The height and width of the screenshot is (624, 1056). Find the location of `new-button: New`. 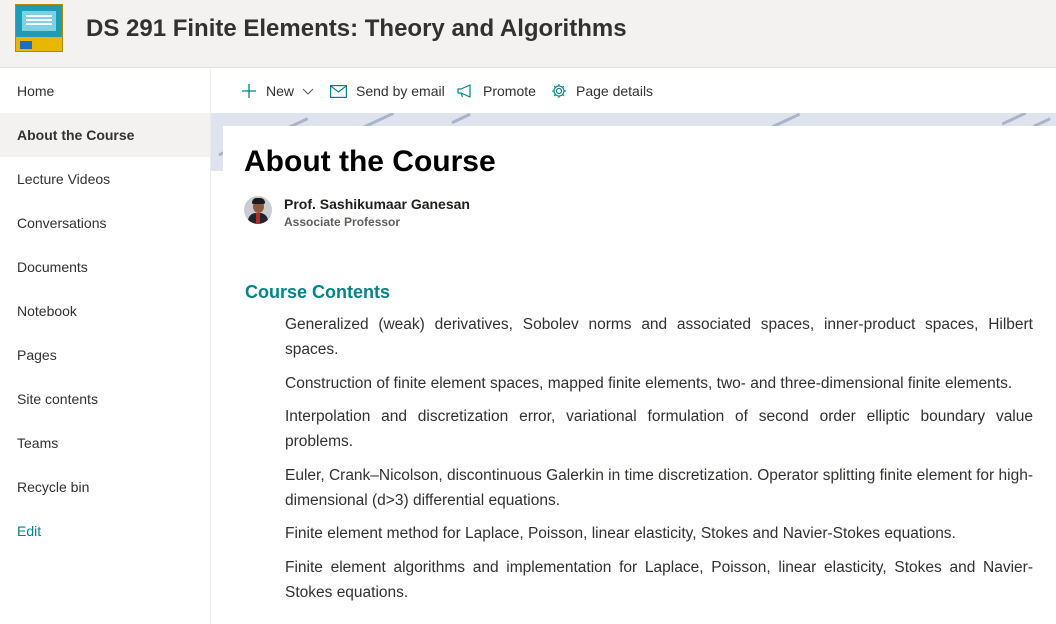

new-button: New is located at coordinates (277, 91).